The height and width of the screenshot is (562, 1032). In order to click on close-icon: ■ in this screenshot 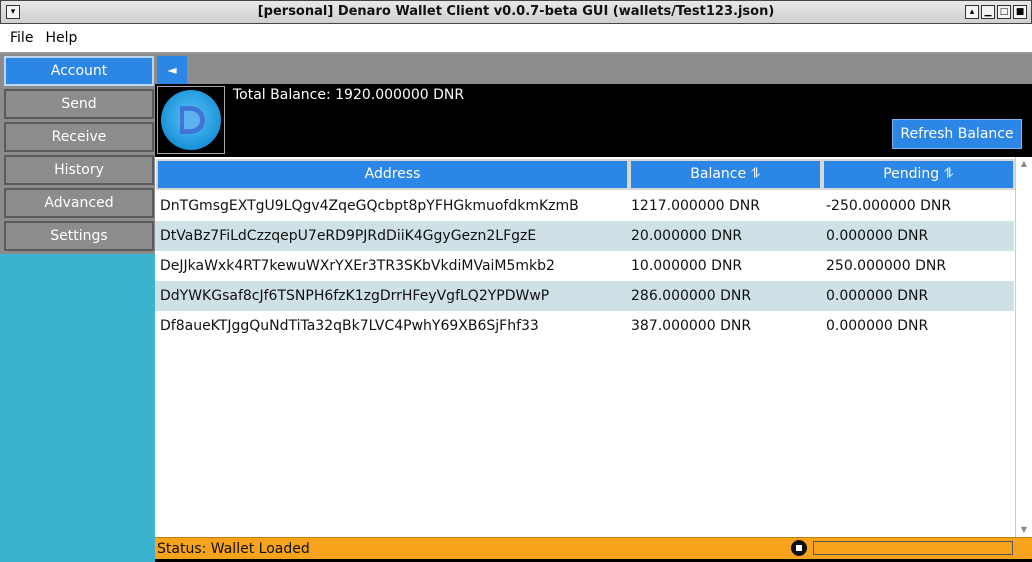, I will do `click(1020, 12)`.